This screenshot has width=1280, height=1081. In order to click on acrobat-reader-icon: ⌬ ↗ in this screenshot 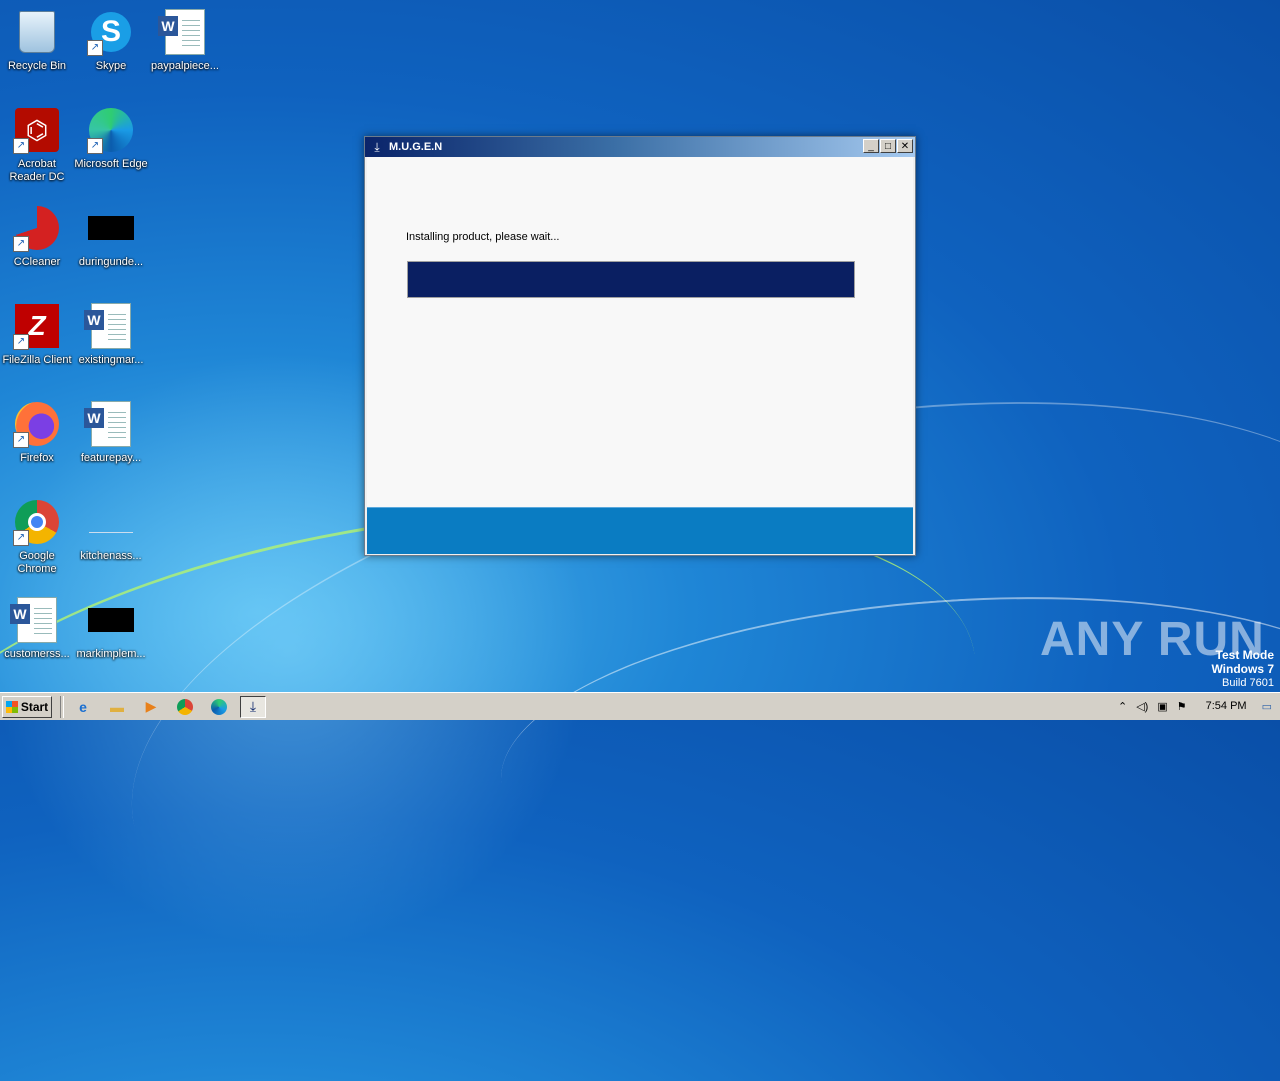, I will do `click(37, 130)`.